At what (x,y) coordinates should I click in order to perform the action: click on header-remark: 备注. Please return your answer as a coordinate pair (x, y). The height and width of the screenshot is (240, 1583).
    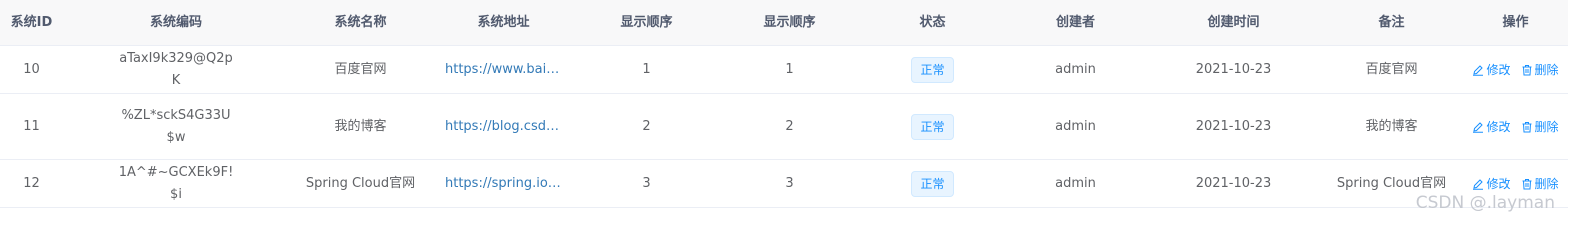
    Looking at the image, I should click on (1391, 23).